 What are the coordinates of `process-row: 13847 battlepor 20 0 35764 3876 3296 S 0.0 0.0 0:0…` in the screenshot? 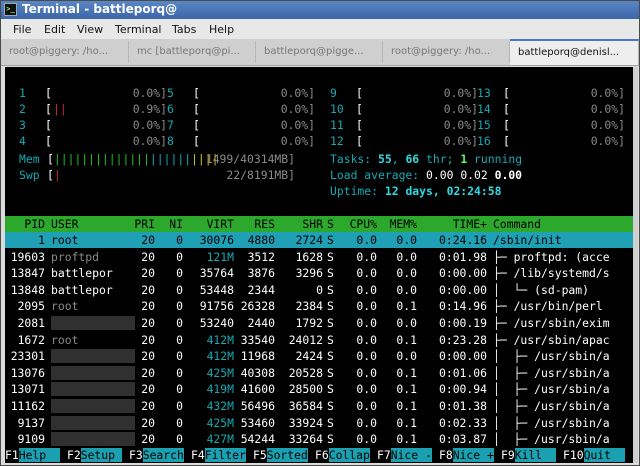 It's located at (319, 273).